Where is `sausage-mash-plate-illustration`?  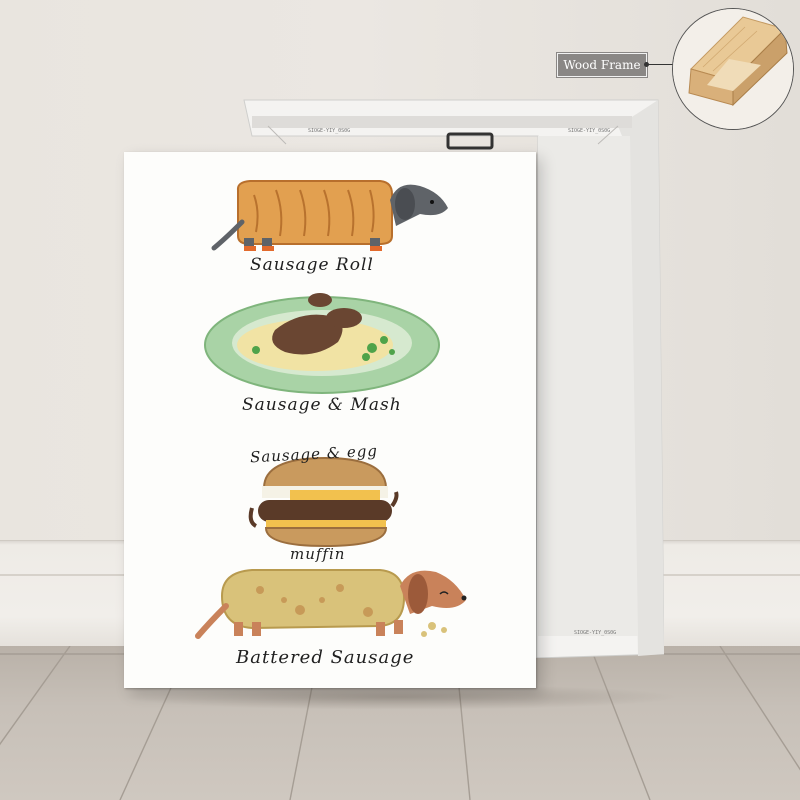 sausage-mash-plate-illustration is located at coordinates (322, 343).